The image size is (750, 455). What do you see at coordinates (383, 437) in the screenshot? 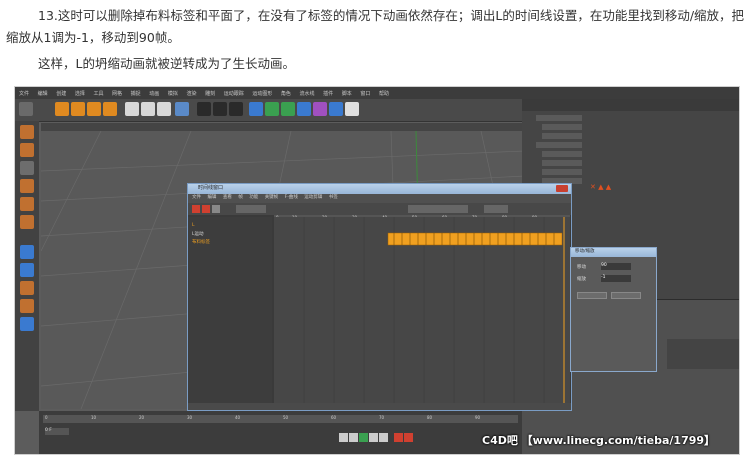
I see `goto-end-icon` at bounding box center [383, 437].